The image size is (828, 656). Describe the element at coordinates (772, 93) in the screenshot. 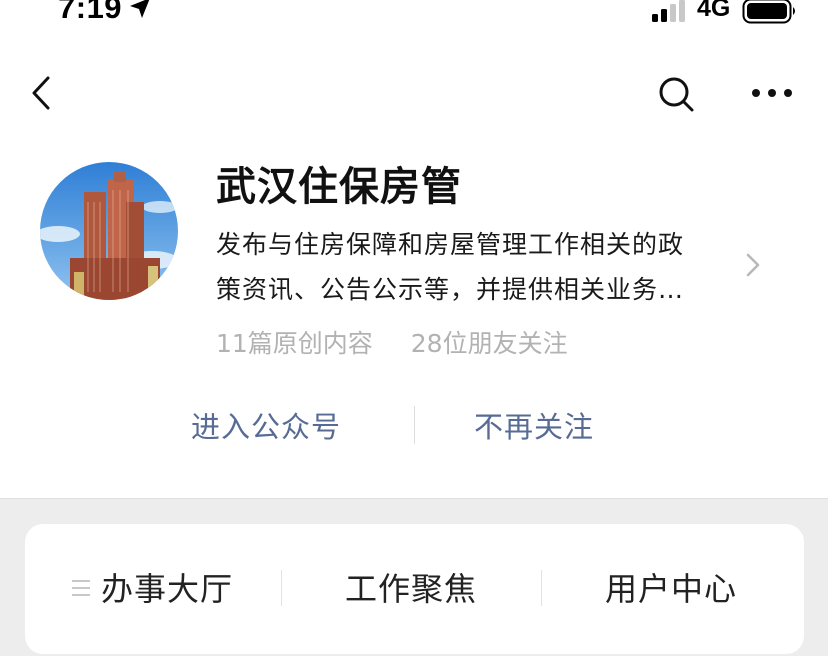

I see `more-icon` at that location.